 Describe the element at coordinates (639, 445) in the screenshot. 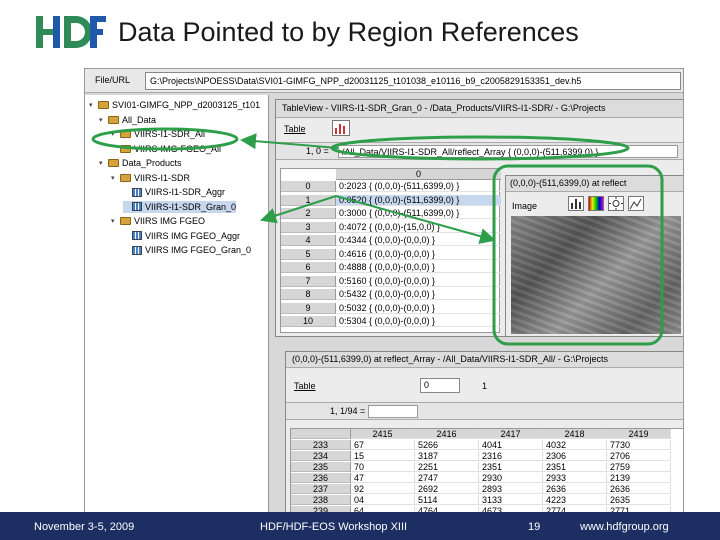

I see `subset-table-cell: 7730` at that location.